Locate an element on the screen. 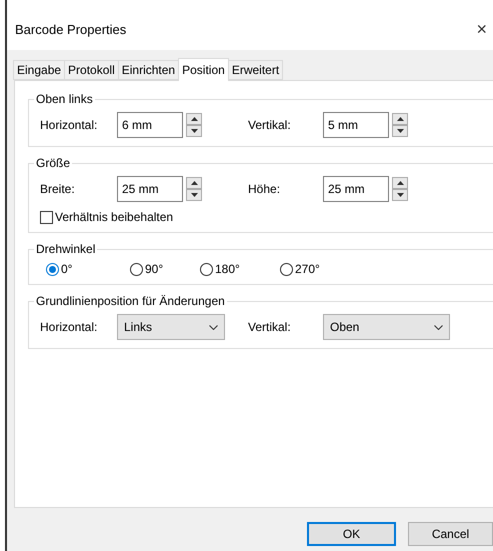 The width and height of the screenshot is (493, 551). cancel-button: Cancel is located at coordinates (450, 534).